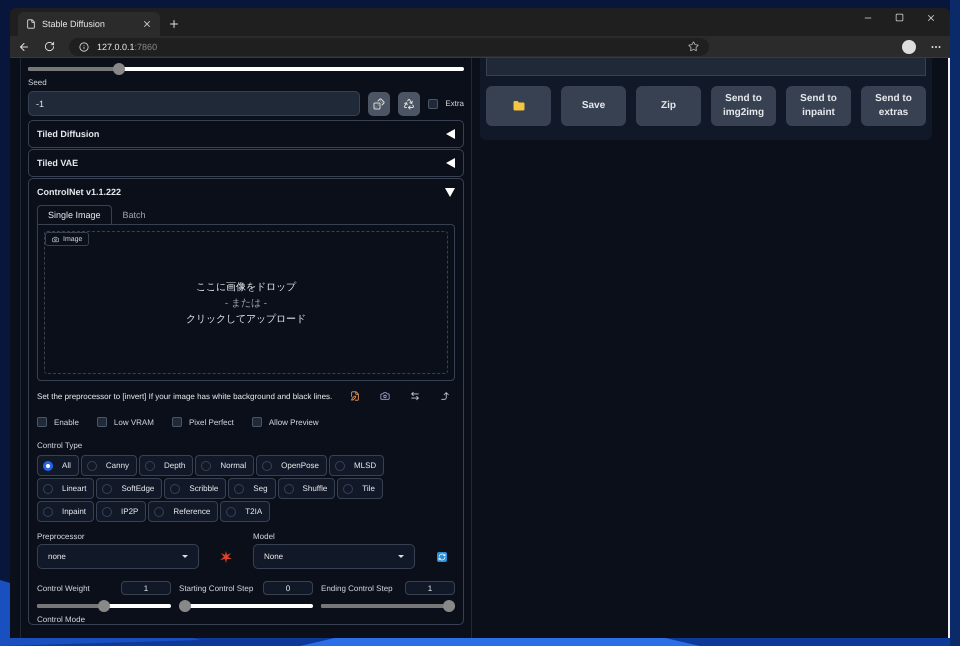 This screenshot has width=960, height=646. What do you see at coordinates (185, 396) in the screenshot?
I see `hint-text: Set the preprocessor to [invert] If your image has white background and black lines.` at bounding box center [185, 396].